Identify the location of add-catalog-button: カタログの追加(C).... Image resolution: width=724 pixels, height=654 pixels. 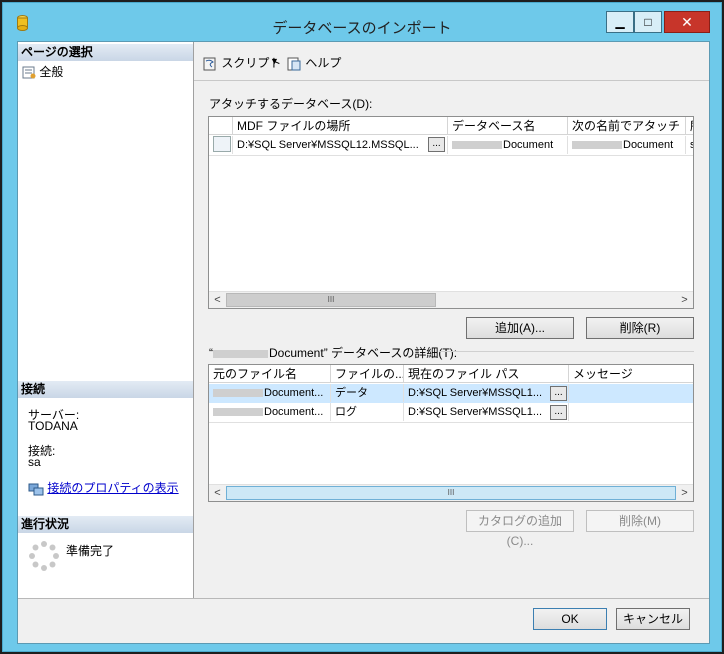
(520, 529).